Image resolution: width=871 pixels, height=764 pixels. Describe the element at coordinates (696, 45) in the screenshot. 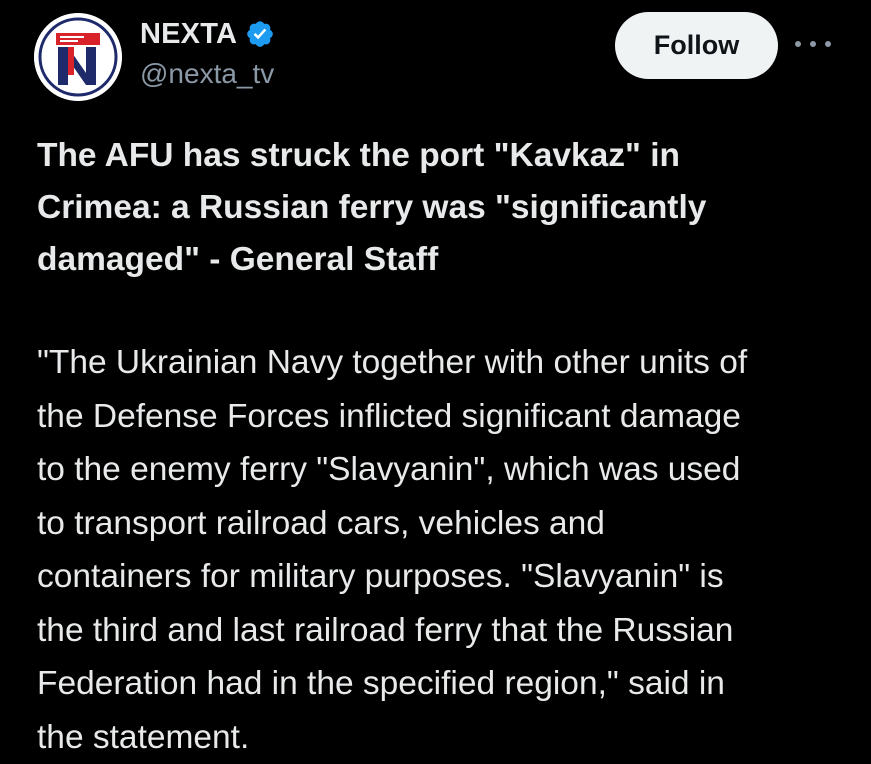

I see `follow-button: Follow` at that location.